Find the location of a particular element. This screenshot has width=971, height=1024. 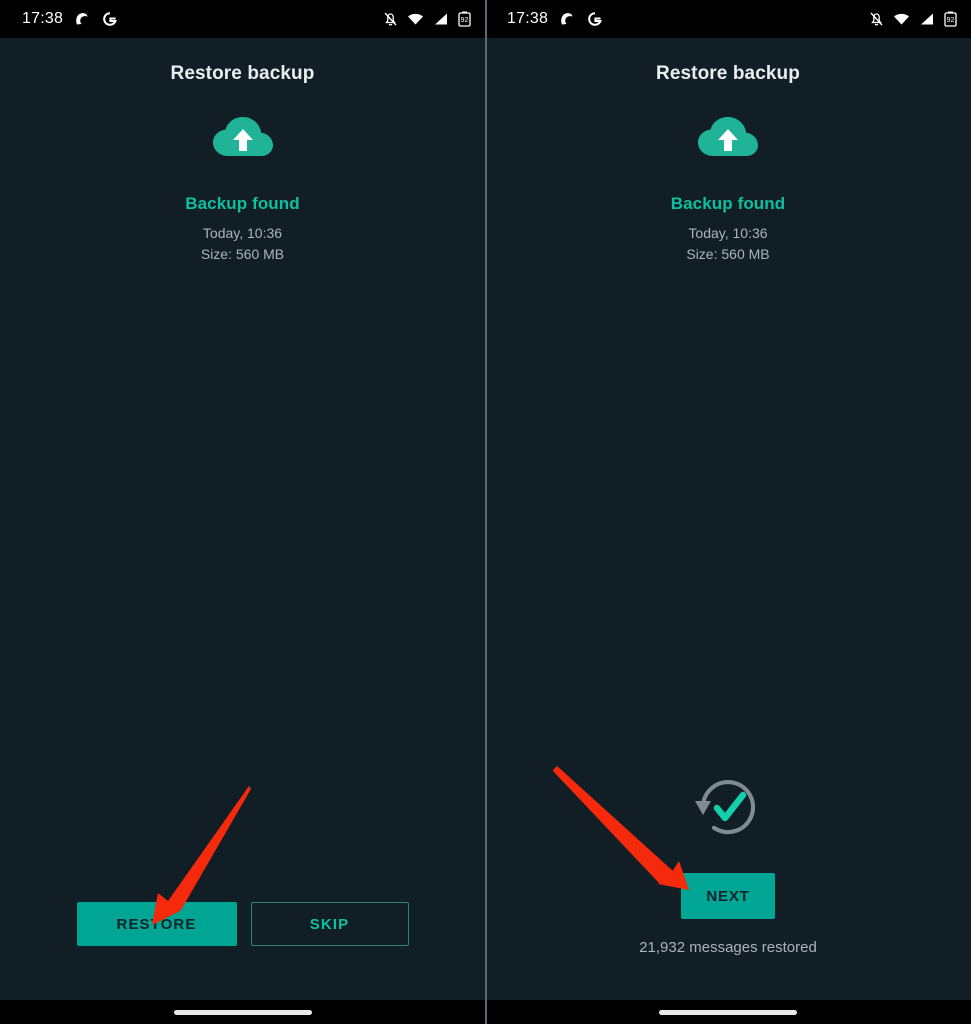

panel-divider is located at coordinates (486, 512).